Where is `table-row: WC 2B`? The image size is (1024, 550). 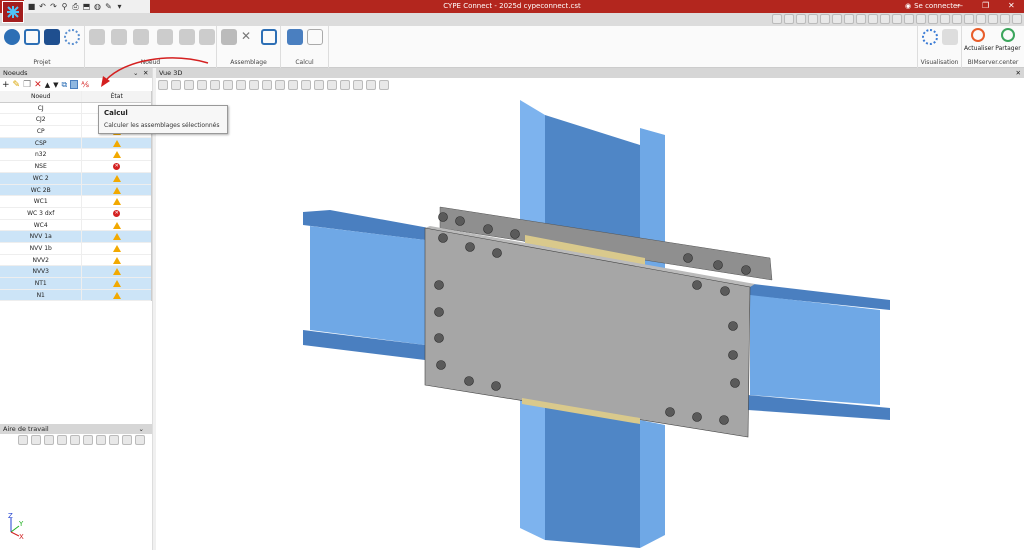
table-row: WC 2B is located at coordinates (75, 190).